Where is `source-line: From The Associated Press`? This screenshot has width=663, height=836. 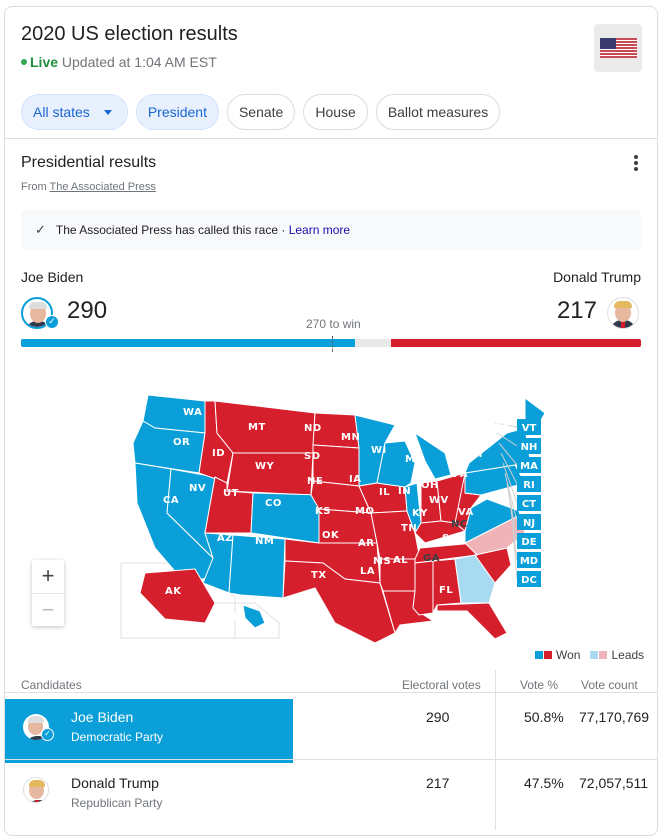
source-line: From The Associated Press is located at coordinates (88, 187).